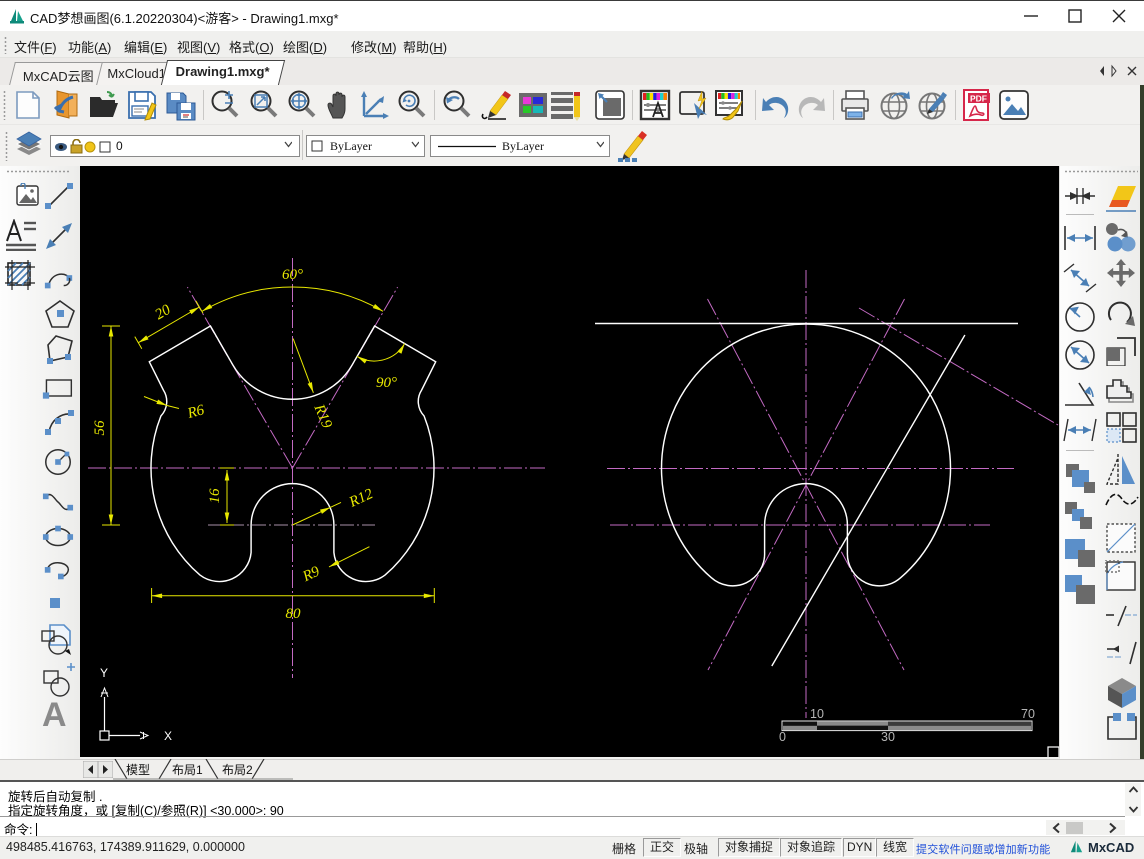  Describe the element at coordinates (162, 313) in the screenshot. I see `svg-text: 20` at that location.